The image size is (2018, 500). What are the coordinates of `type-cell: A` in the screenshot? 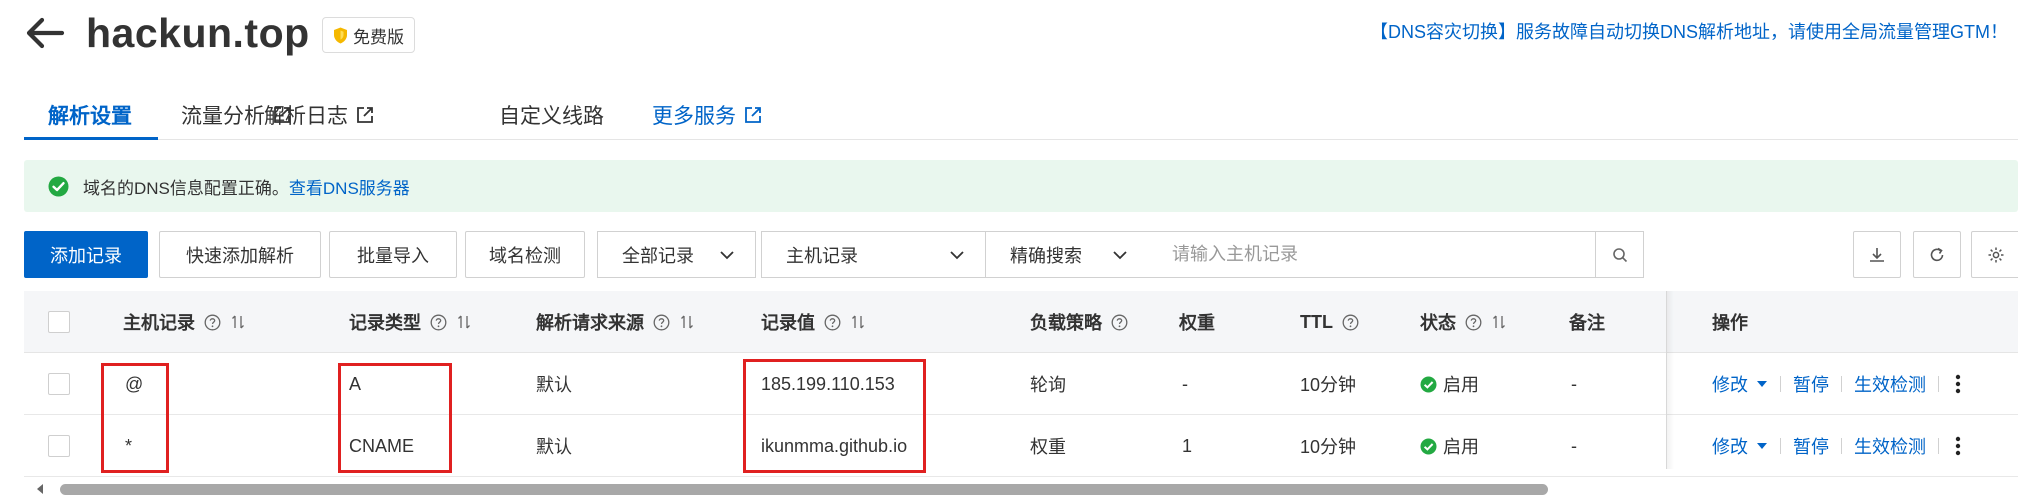 It's located at (355, 383).